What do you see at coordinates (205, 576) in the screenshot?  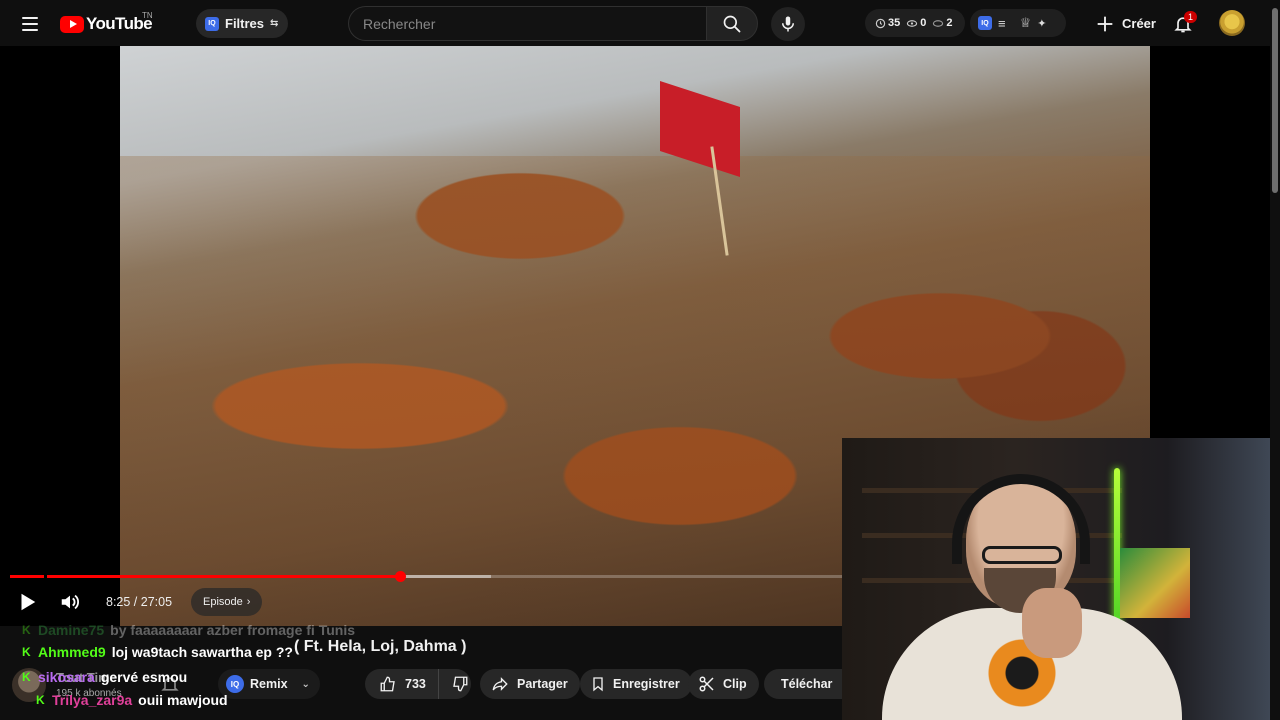 I see `played-bar` at bounding box center [205, 576].